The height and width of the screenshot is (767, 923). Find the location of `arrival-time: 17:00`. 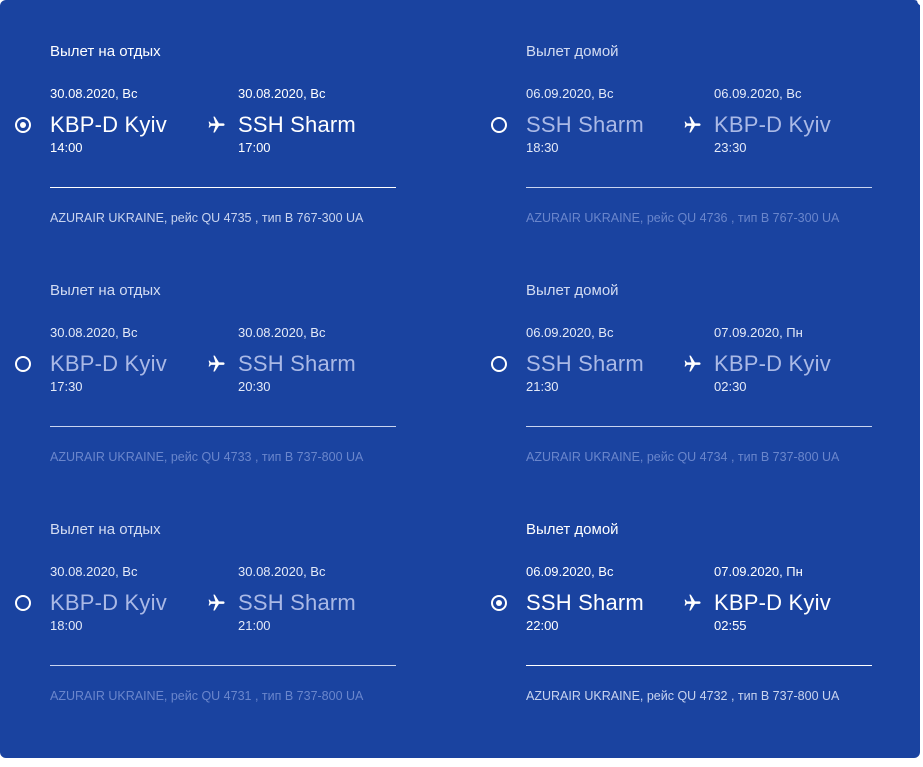

arrival-time: 17:00 is located at coordinates (254, 147).